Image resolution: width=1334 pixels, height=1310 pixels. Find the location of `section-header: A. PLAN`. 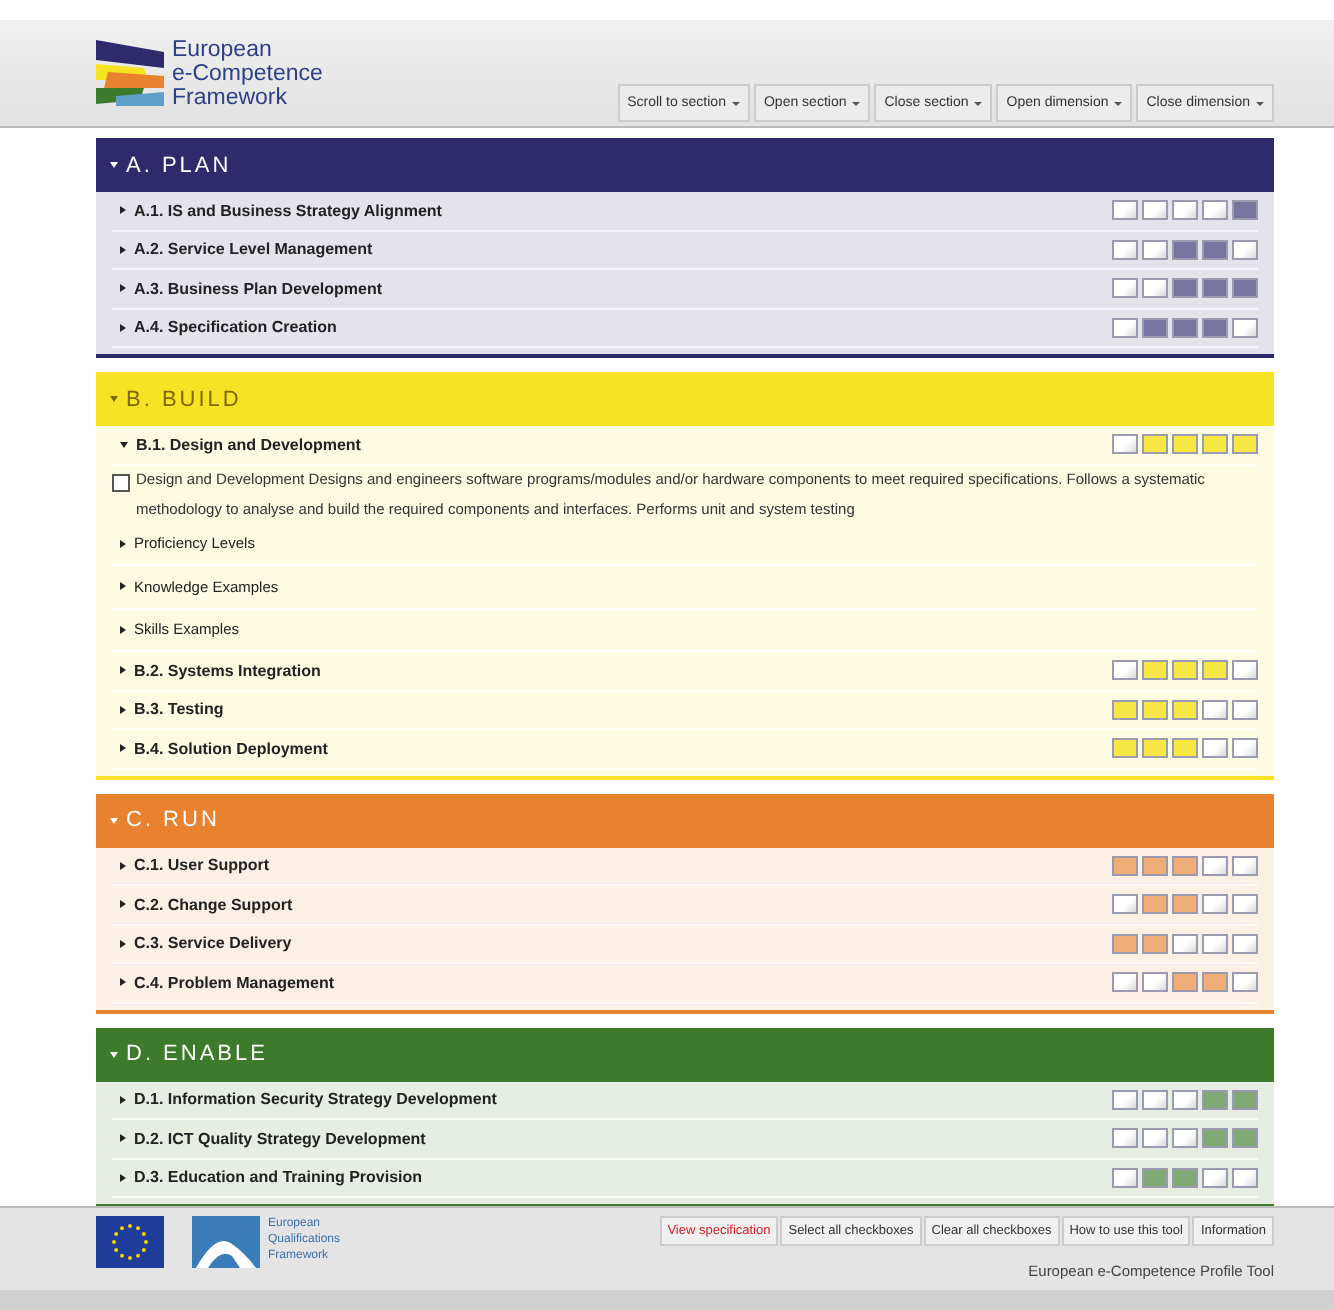

section-header: A. PLAN is located at coordinates (685, 165).